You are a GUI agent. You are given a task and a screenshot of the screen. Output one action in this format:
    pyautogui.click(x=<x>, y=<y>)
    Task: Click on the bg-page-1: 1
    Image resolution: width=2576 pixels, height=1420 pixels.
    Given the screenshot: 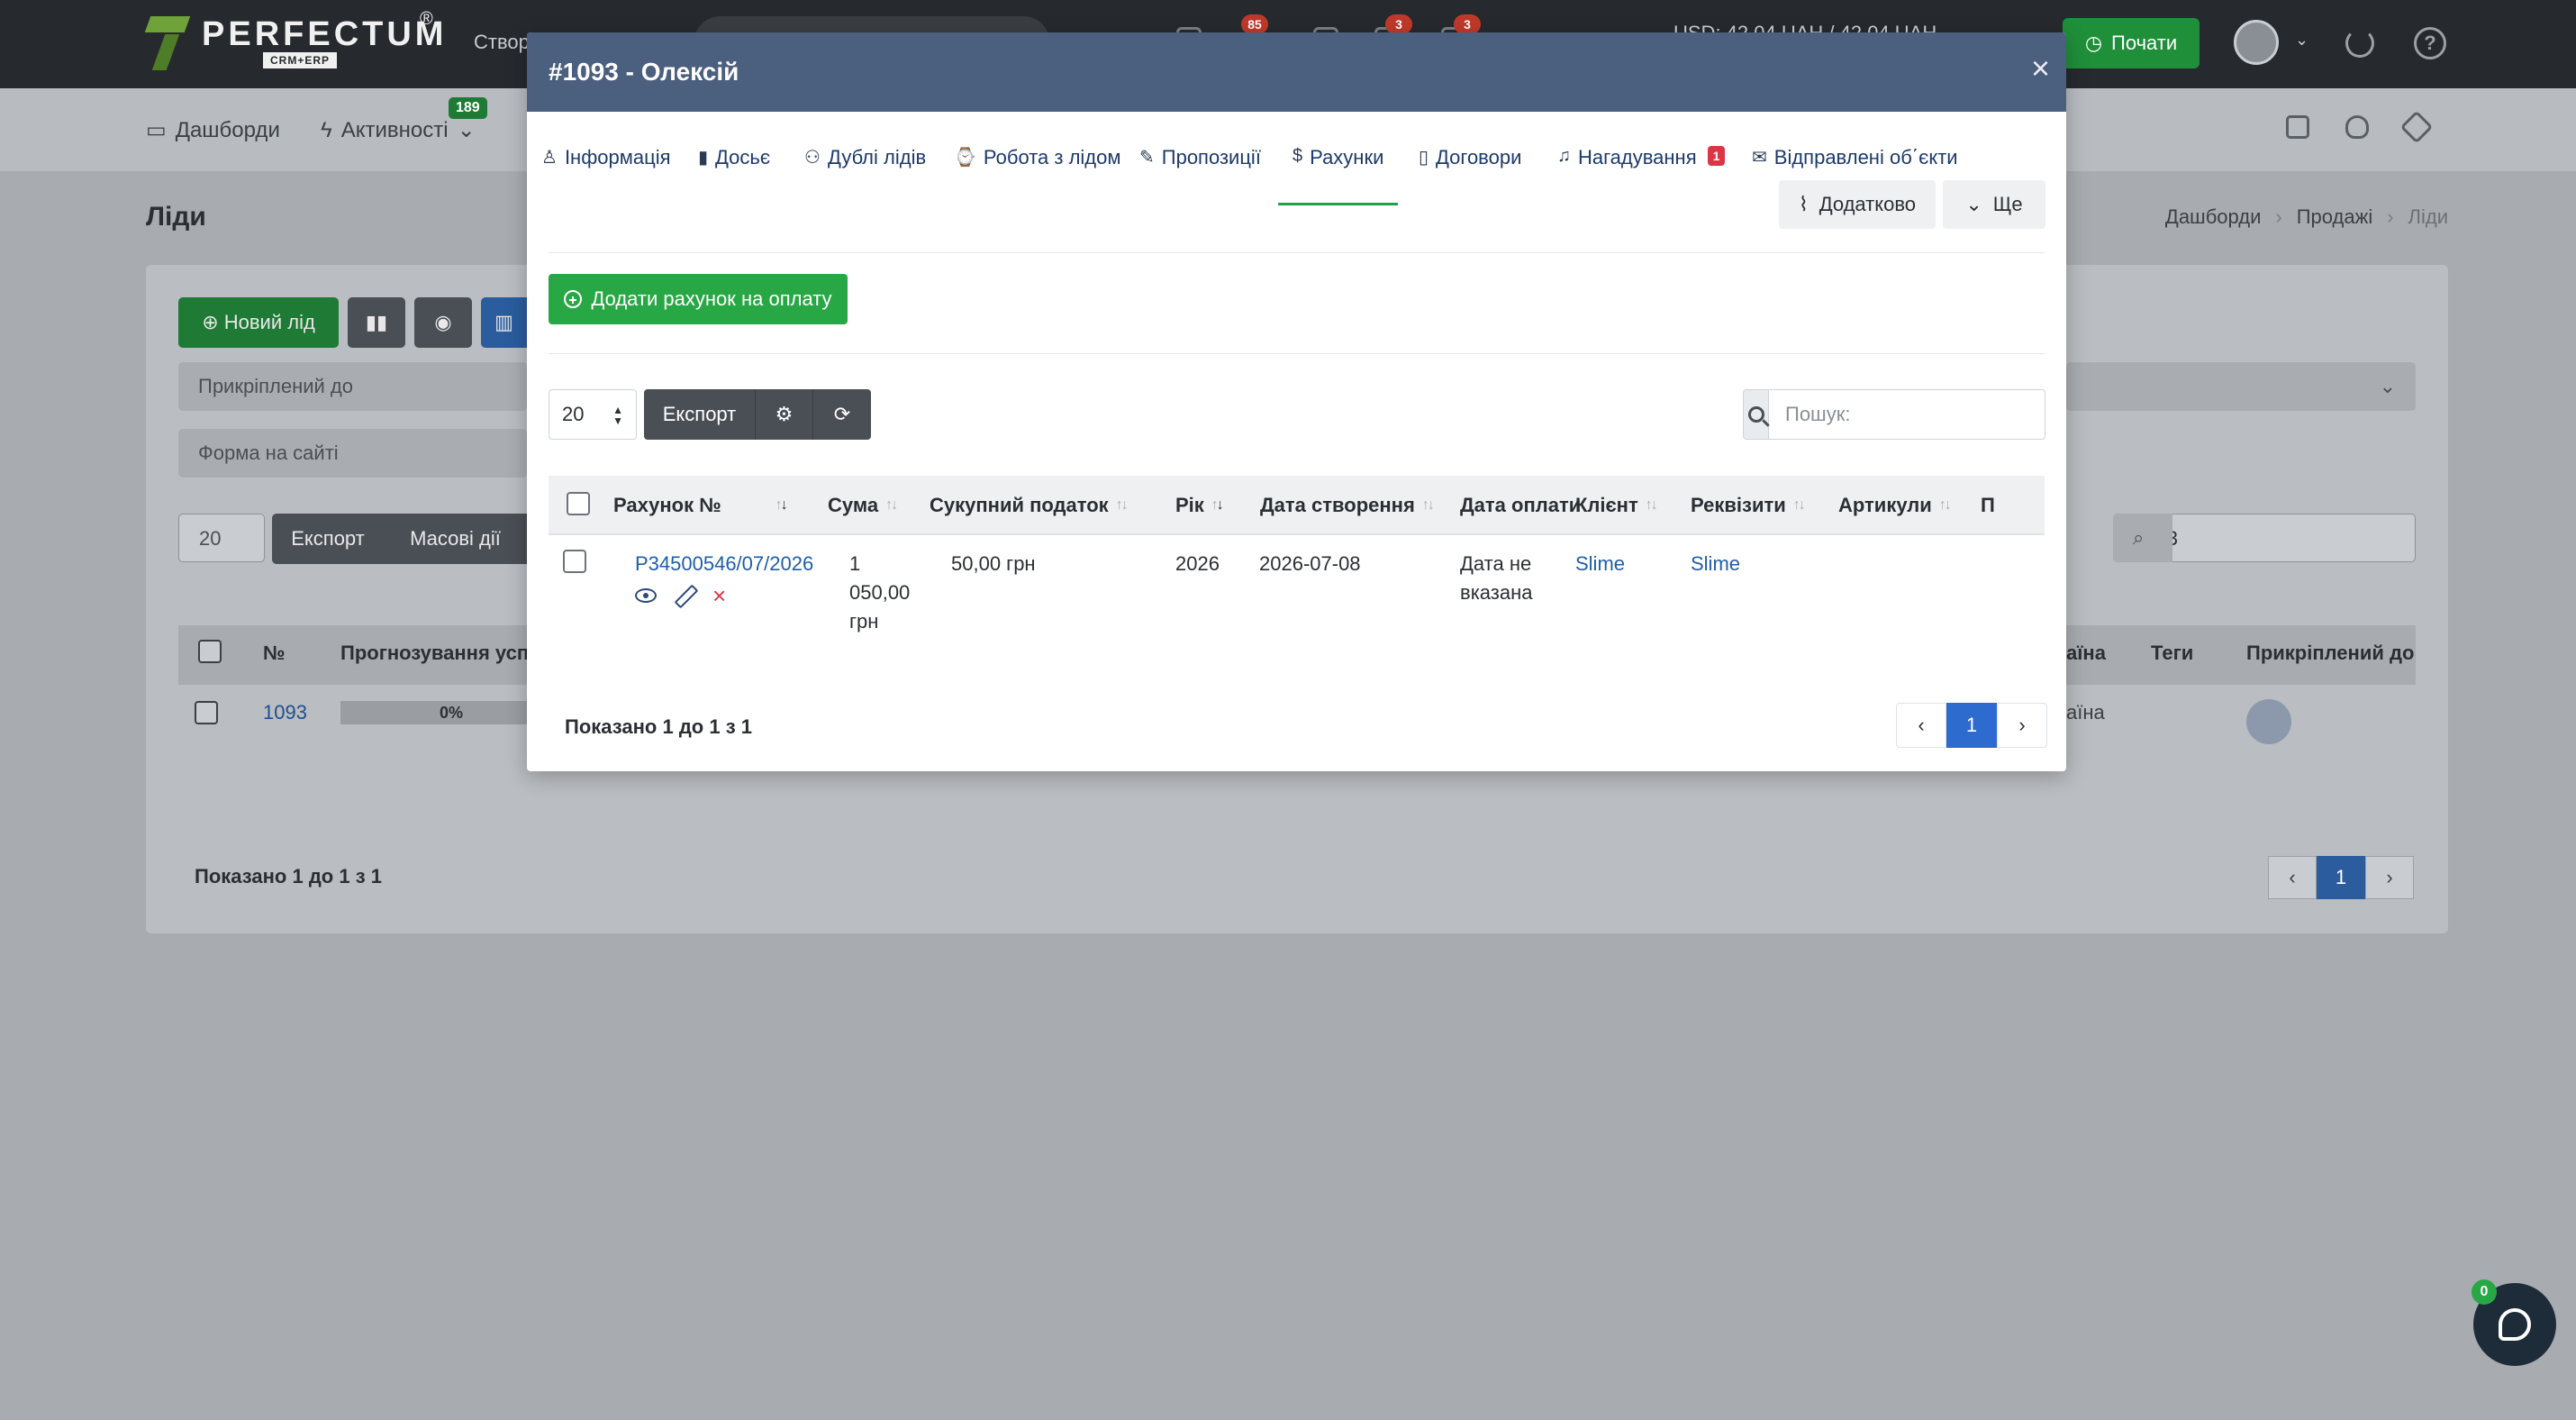 What is the action you would take?
    pyautogui.click(x=2341, y=877)
    